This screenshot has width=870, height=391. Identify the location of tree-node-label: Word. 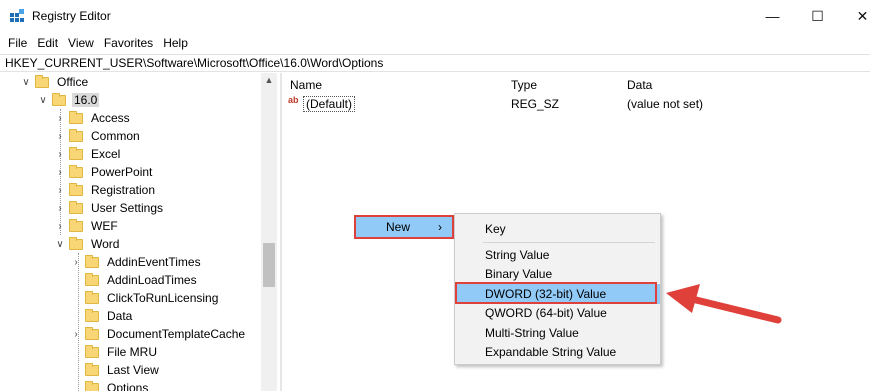
(105, 244).